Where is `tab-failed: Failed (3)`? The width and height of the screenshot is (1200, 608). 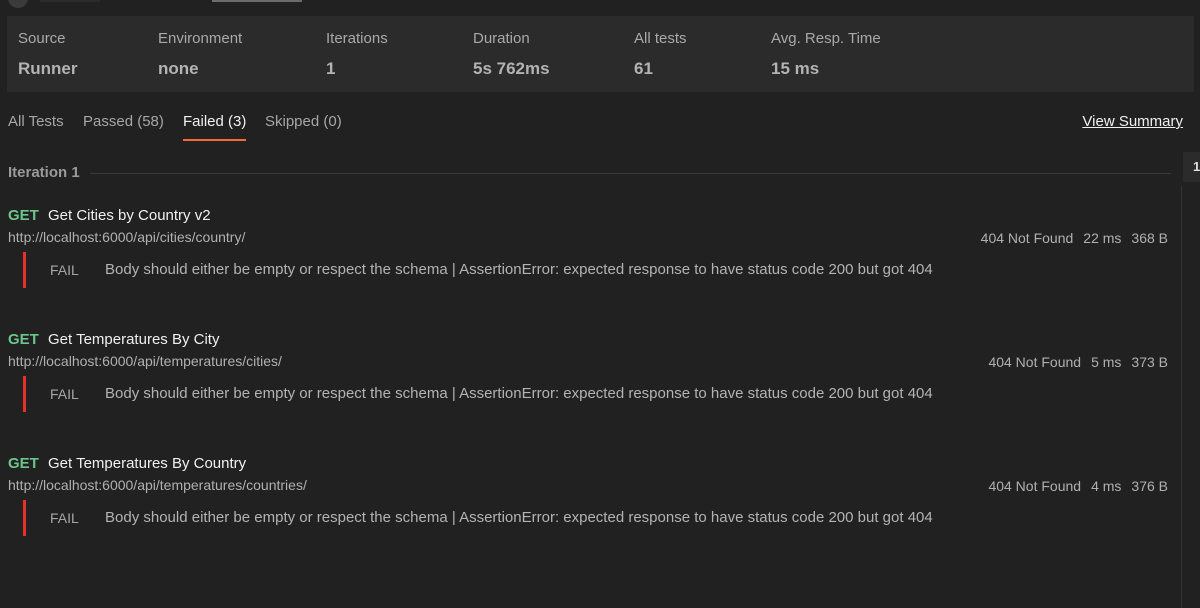
tab-failed: Failed (3) is located at coordinates (215, 126).